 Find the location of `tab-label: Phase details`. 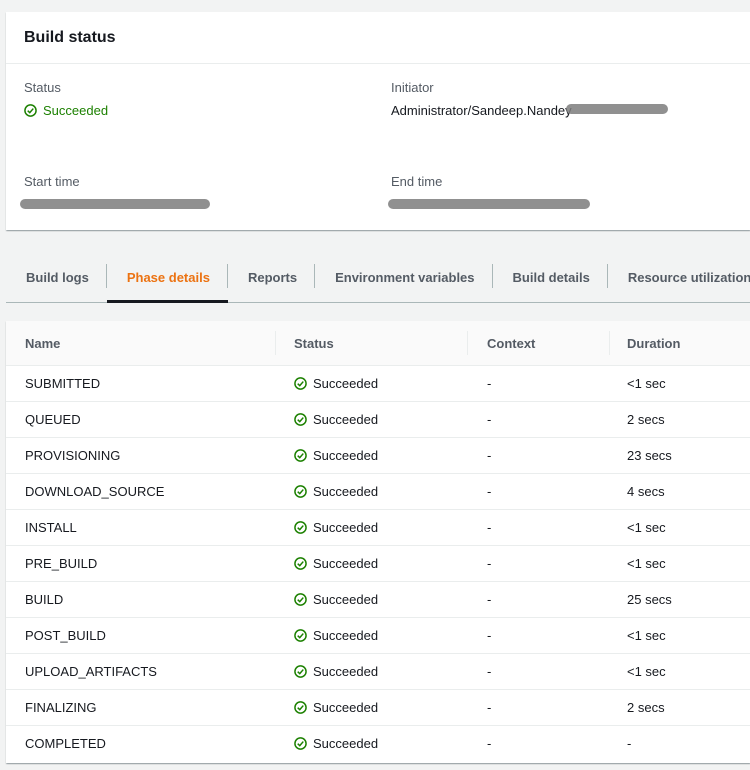

tab-label: Phase details is located at coordinates (168, 277).